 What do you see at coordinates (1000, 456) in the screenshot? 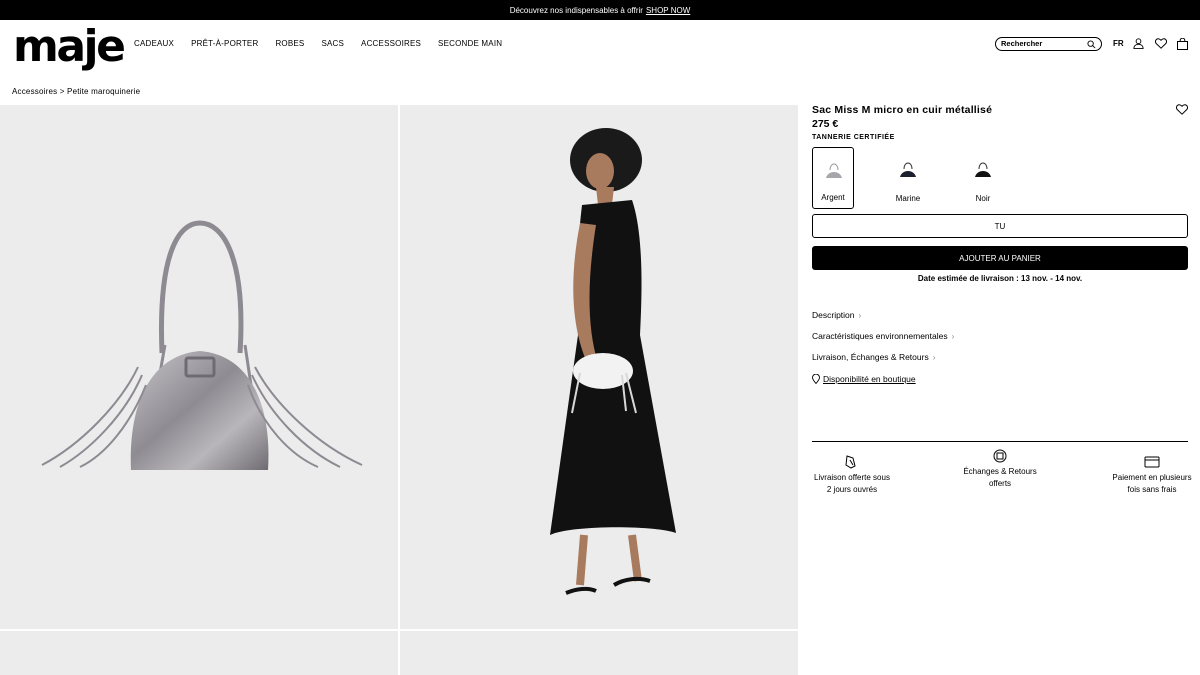
I see `return-icon` at bounding box center [1000, 456].